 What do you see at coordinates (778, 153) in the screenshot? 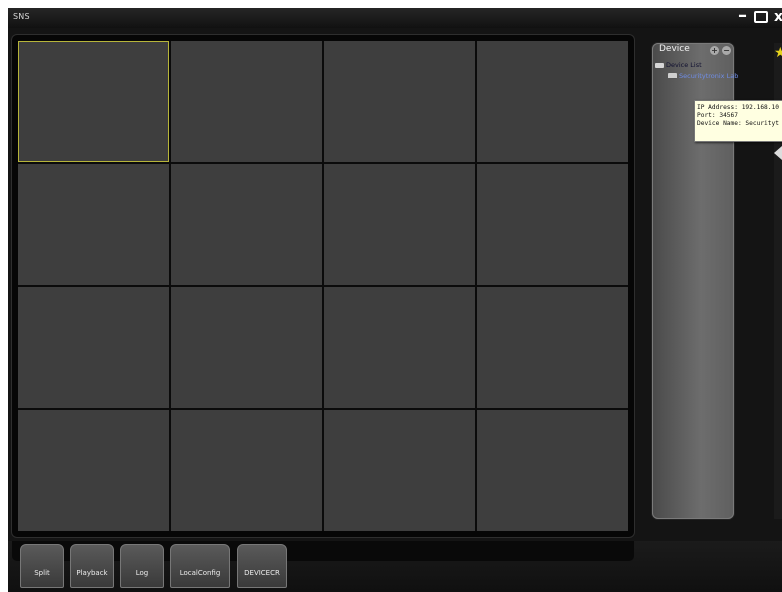
I see `arrow-left-icon` at bounding box center [778, 153].